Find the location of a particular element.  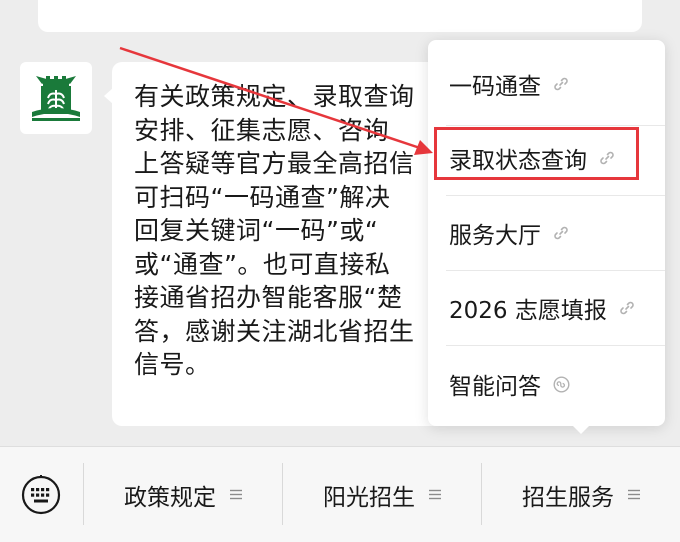

menu-button-policy: 政策规定 is located at coordinates (183, 494).